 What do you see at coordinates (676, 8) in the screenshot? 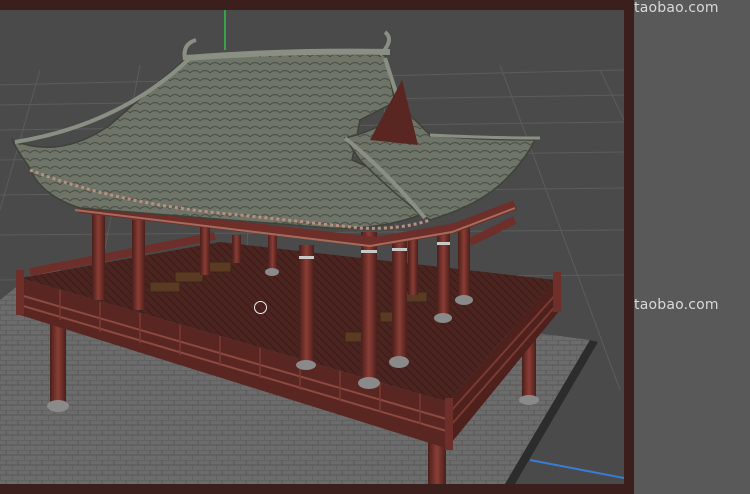
I see `watermark-top: taobao.com` at bounding box center [676, 8].